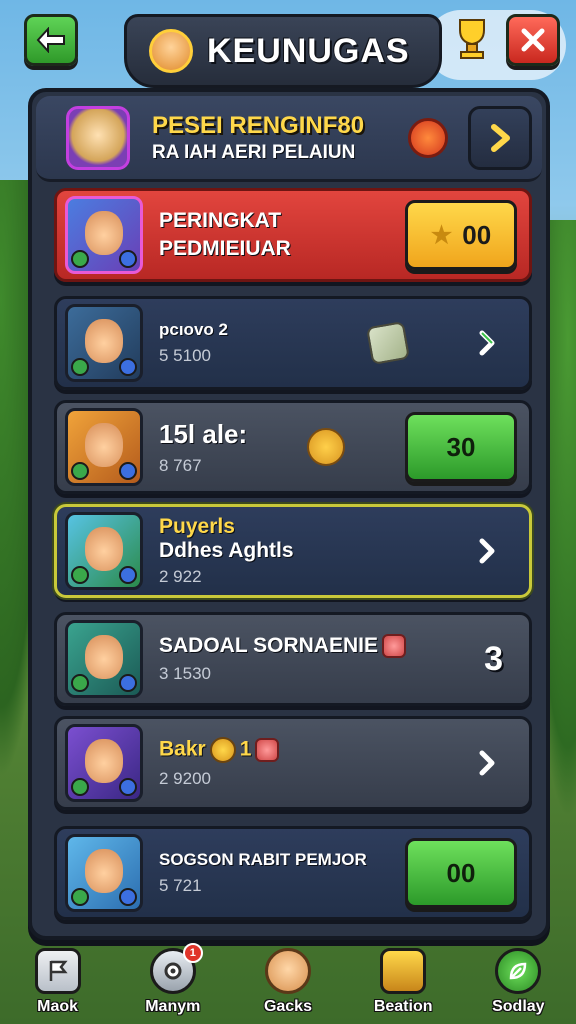 The height and width of the screenshot is (1024, 576). I want to click on row-score: 5 5100, so click(185, 355).